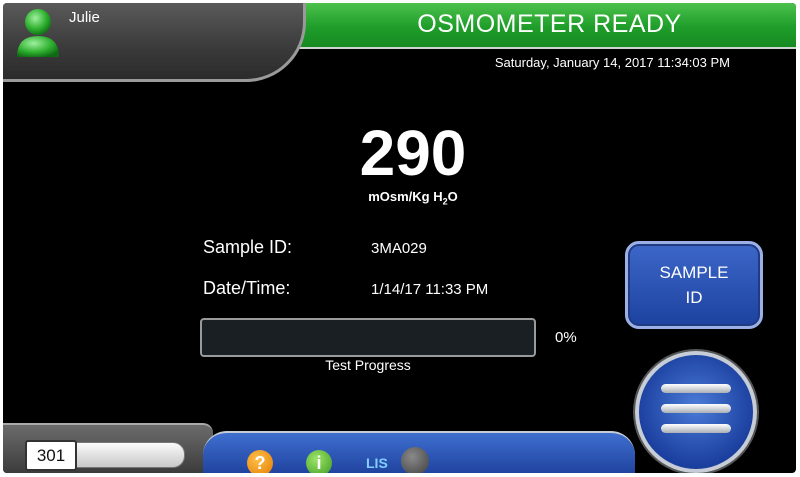 The width and height of the screenshot is (800, 477). Describe the element at coordinates (413, 153) in the screenshot. I see `osmolality-reading: 290` at that location.